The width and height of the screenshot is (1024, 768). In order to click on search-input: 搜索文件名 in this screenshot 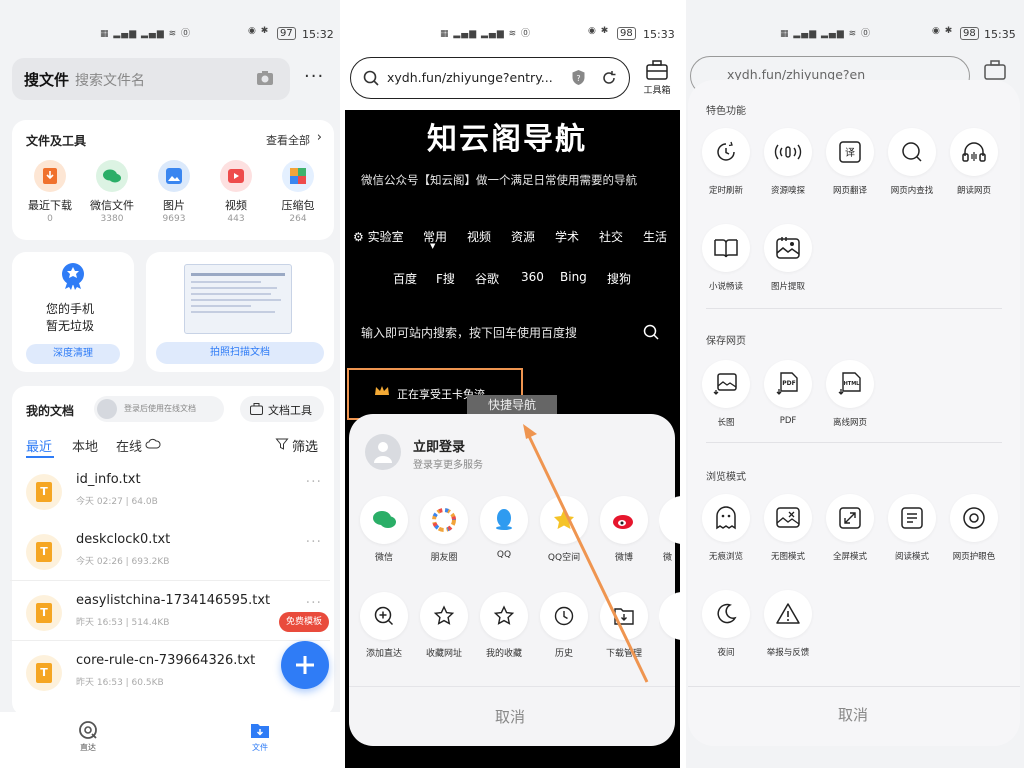, I will do `click(110, 80)`.